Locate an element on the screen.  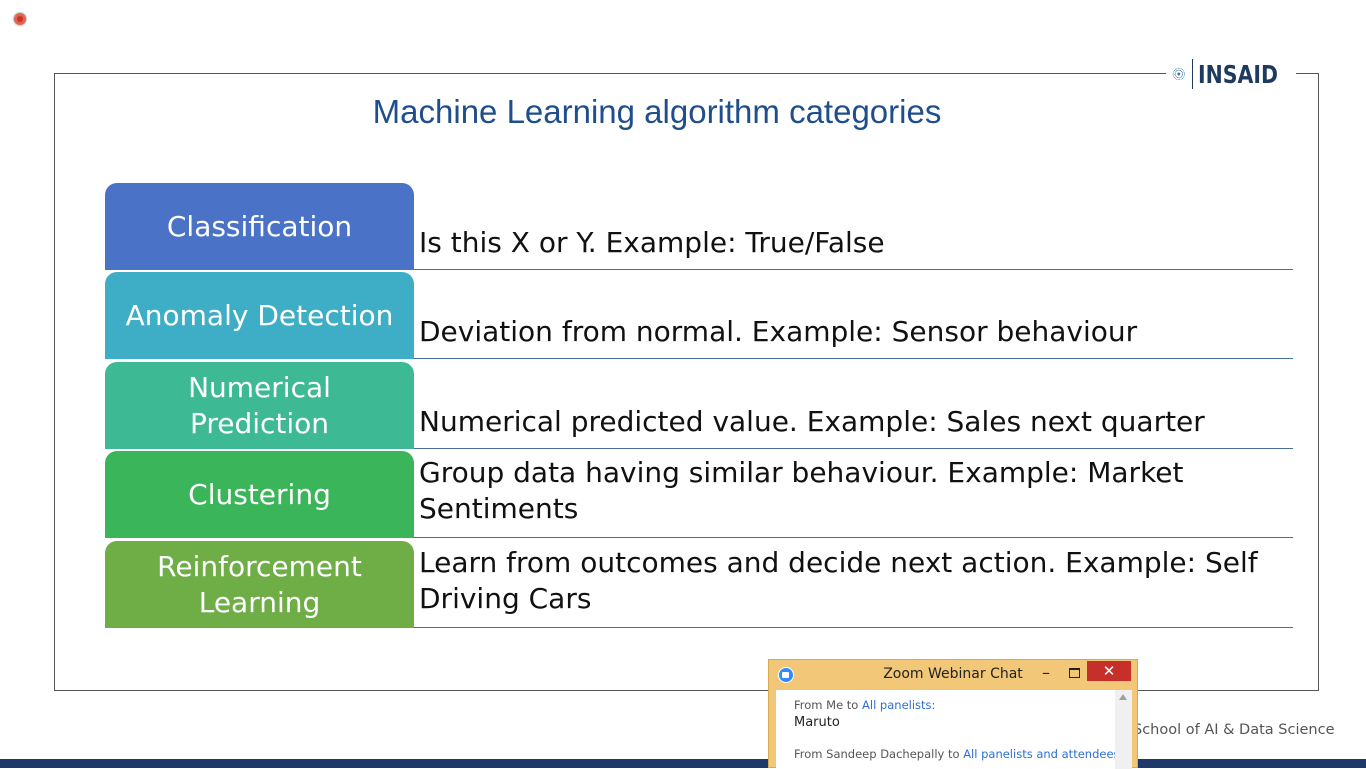
bottom-accent-bar is located at coordinates (683, 763).